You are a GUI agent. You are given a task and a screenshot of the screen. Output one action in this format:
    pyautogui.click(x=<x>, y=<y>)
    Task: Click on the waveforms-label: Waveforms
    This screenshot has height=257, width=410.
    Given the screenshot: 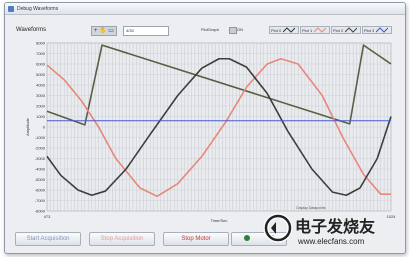 What is the action you would take?
    pyautogui.click(x=31, y=30)
    